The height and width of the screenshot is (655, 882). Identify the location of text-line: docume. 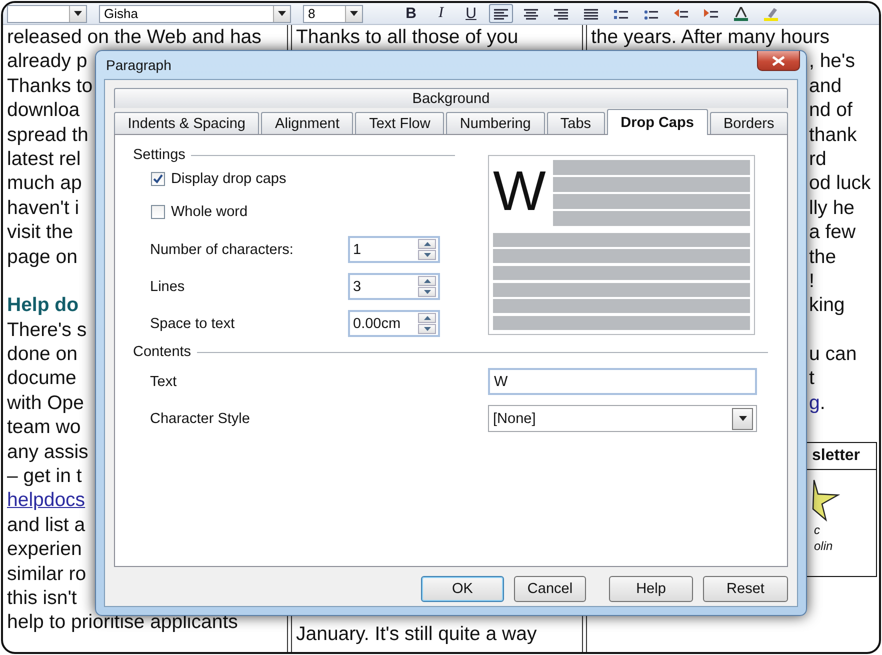
(41, 378).